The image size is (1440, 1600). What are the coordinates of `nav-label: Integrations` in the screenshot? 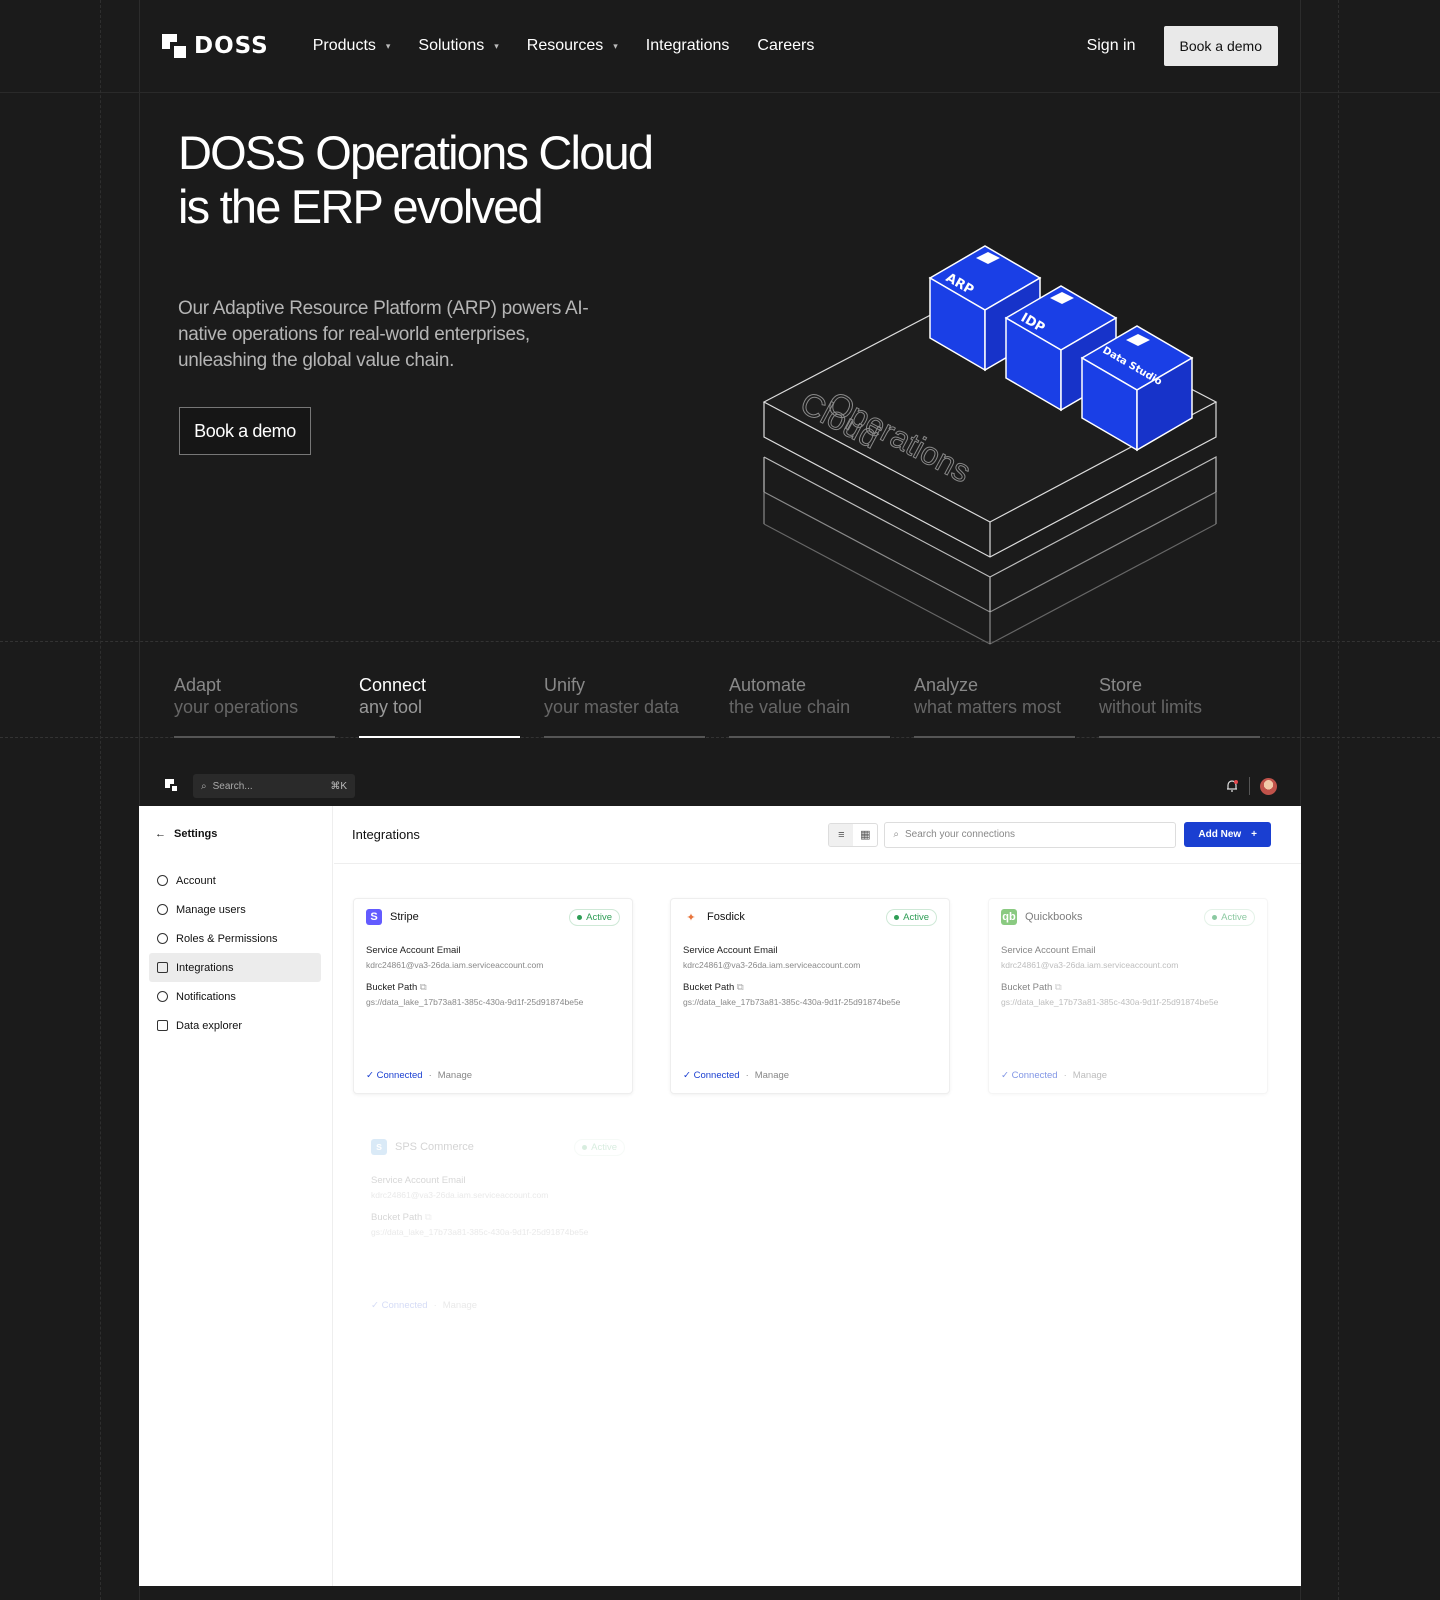 It's located at (687, 45).